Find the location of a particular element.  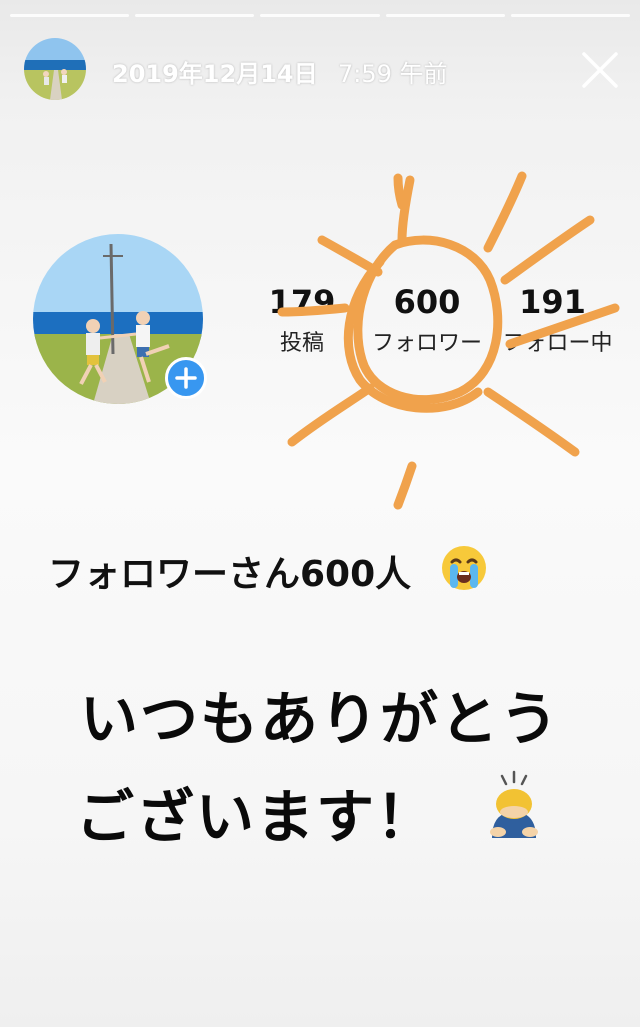

posts-label: 投稿 is located at coordinates (301, 343).